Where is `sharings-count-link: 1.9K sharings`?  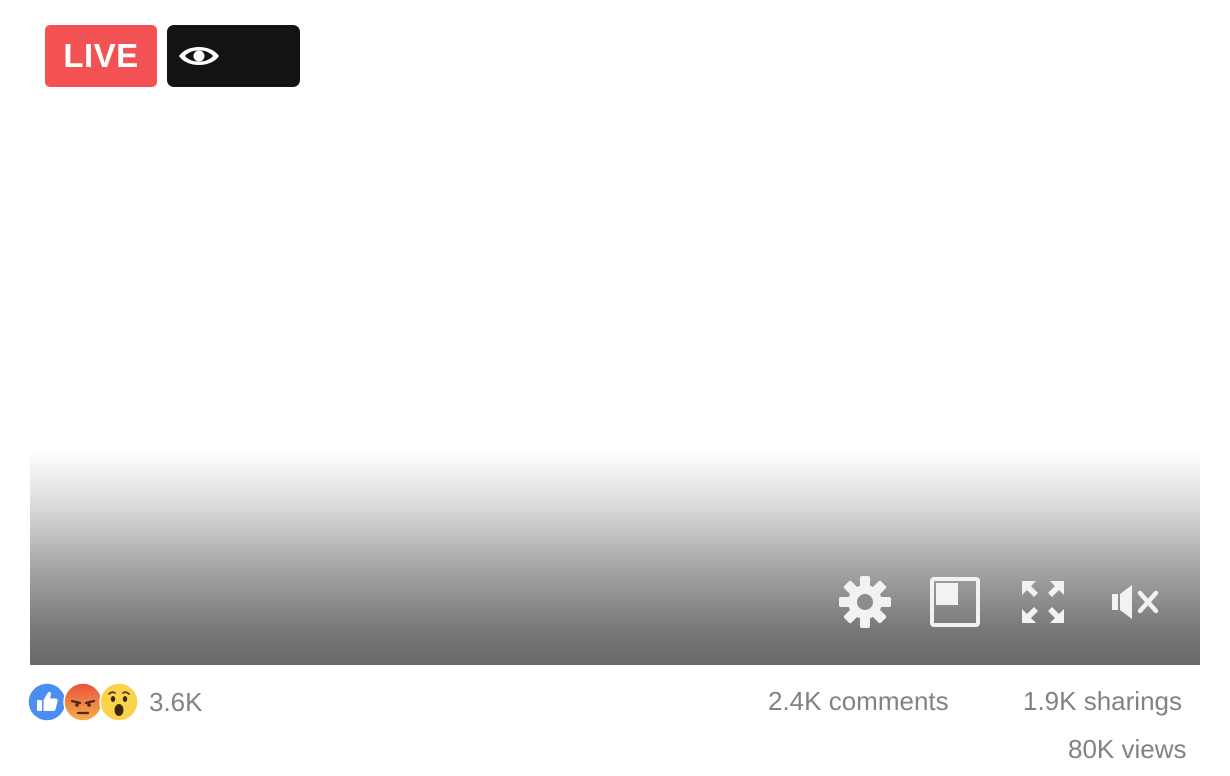
sharings-count-link: 1.9K sharings is located at coordinates (1102, 701).